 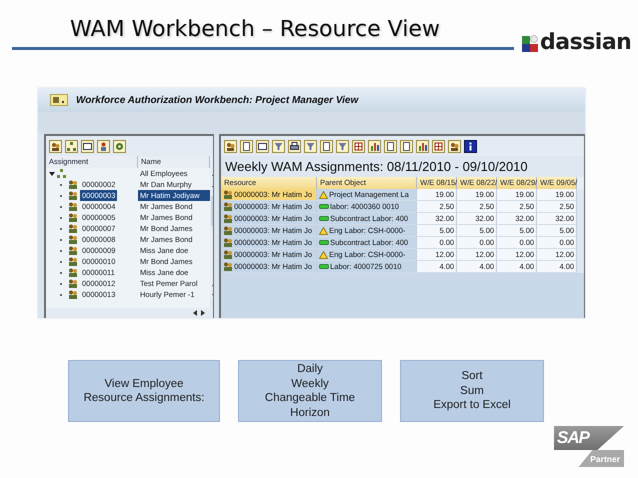 I want to click on callout-text: Daily Weekly Changeable Time Horizon, so click(x=310, y=391).